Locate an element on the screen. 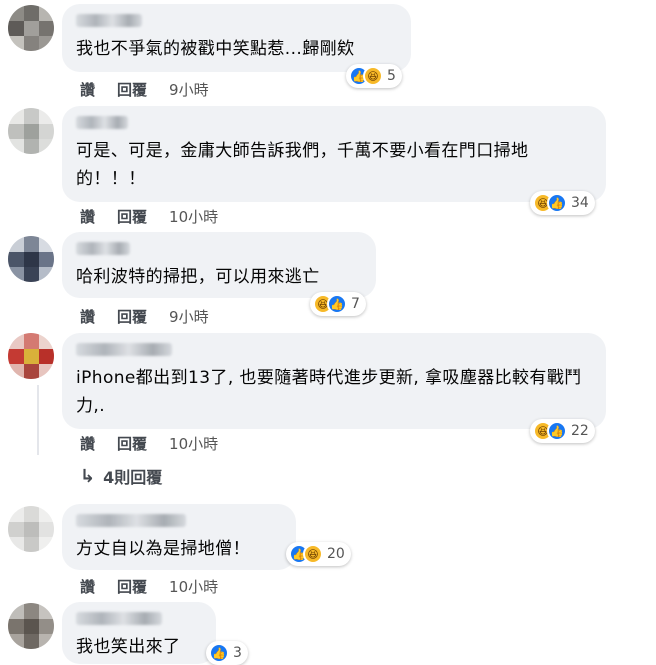  comment-bubble: iPhone都出到13了, 也要隨著時代進步更新, 拿吸塵器比較有戰鬥力,. is located at coordinates (334, 381).